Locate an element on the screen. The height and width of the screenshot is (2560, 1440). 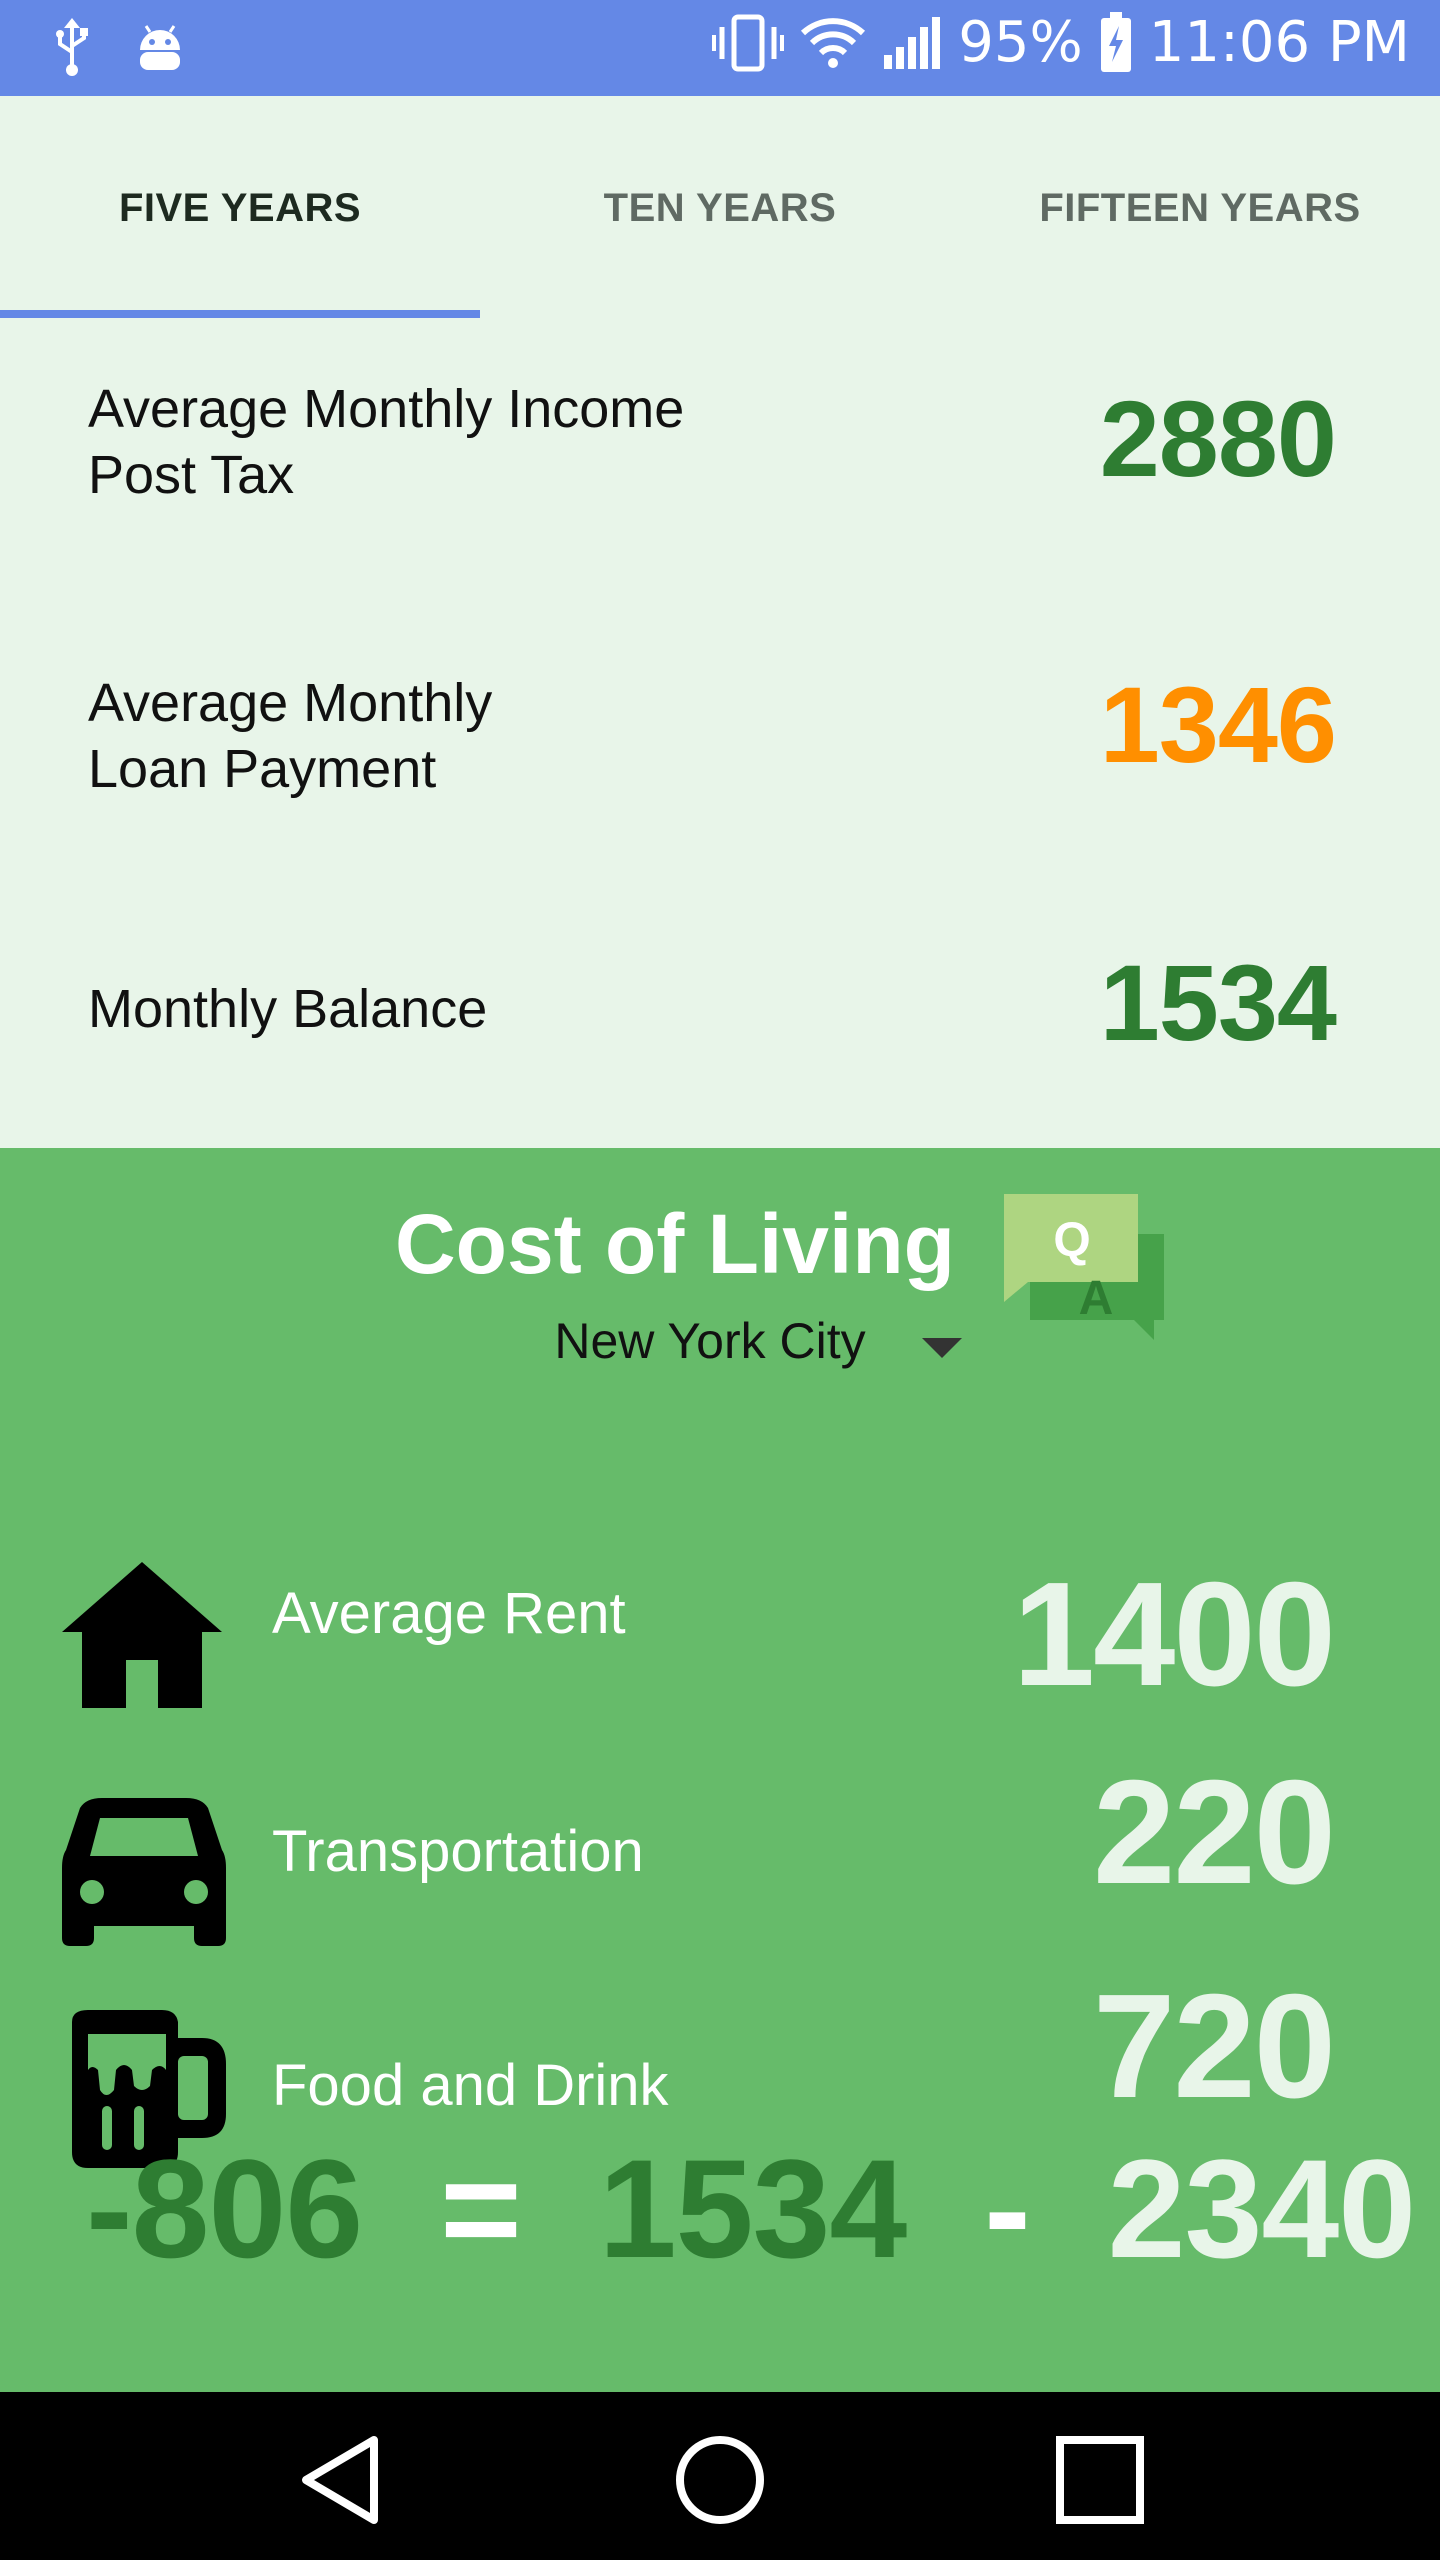
equation-balance: 1534 is located at coordinates (752, 2208).